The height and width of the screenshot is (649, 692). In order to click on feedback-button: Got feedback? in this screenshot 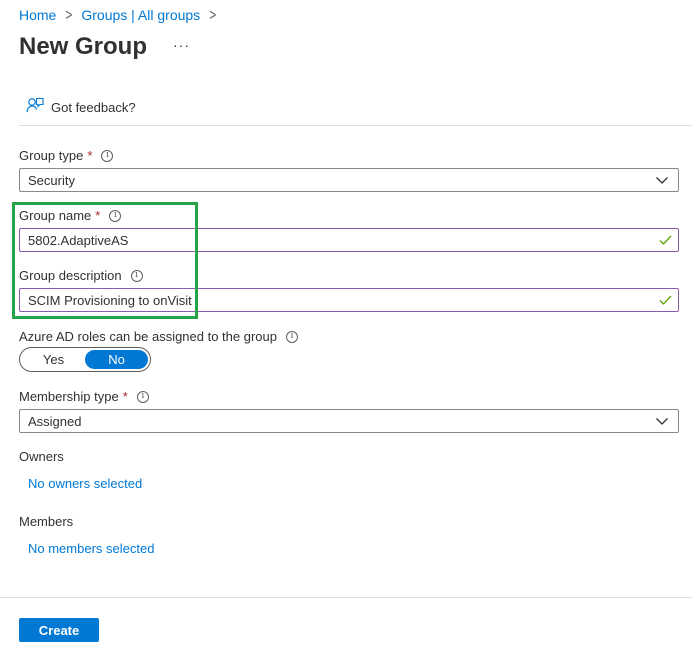, I will do `click(81, 107)`.